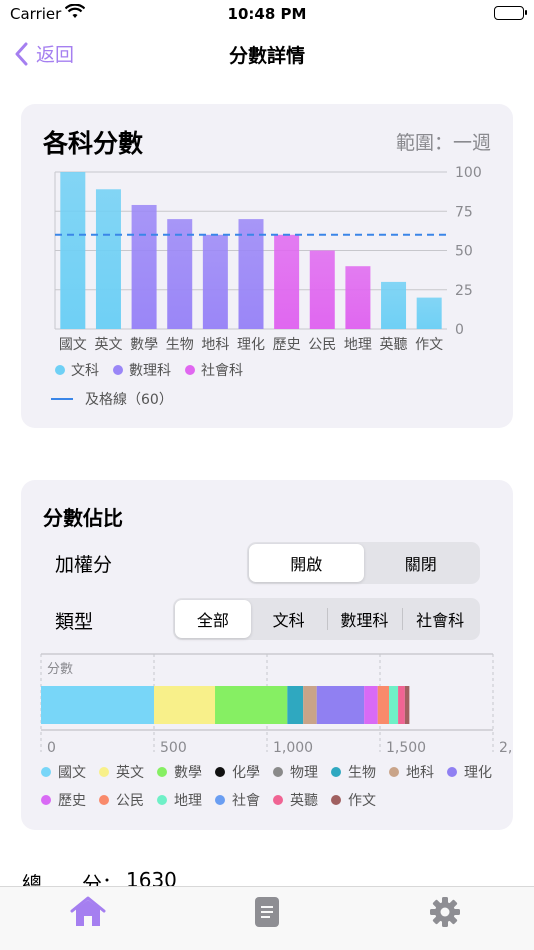 This screenshot has width=534, height=950. Describe the element at coordinates (304, 801) in the screenshot. I see `legend-label: 英聽` at that location.